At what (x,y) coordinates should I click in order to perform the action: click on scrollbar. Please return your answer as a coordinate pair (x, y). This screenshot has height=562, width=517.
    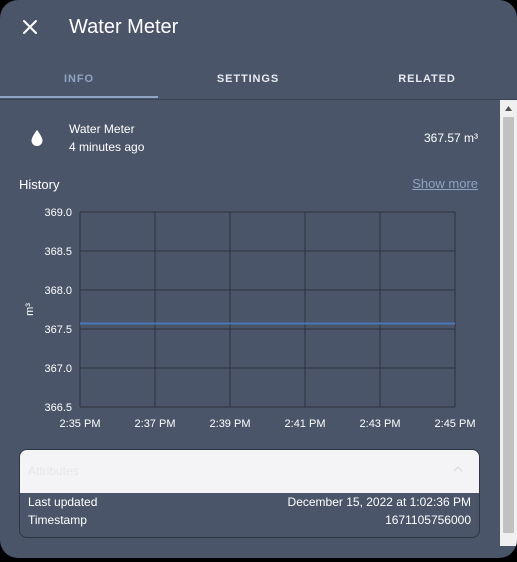
    Looking at the image, I should click on (508, 323).